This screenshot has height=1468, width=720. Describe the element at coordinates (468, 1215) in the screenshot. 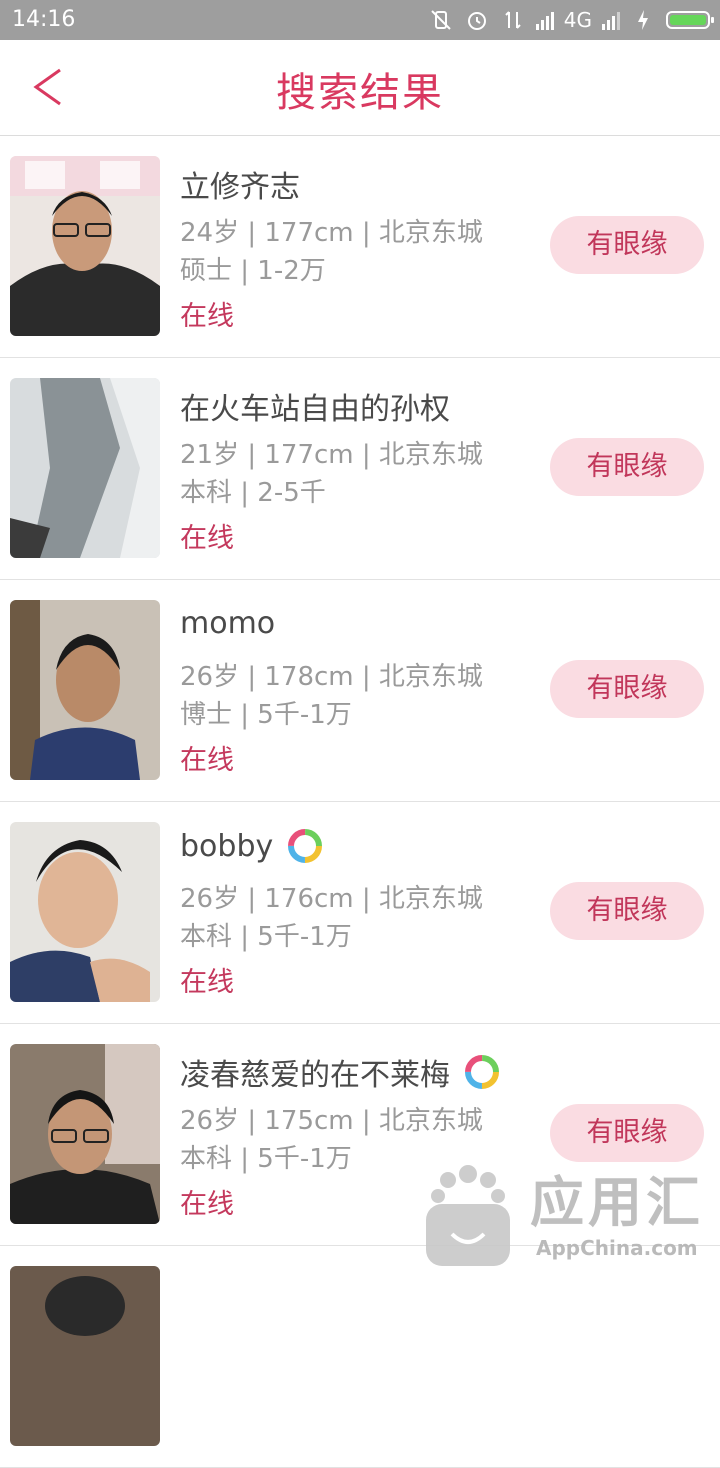

I see `appchina-logo-icon` at that location.